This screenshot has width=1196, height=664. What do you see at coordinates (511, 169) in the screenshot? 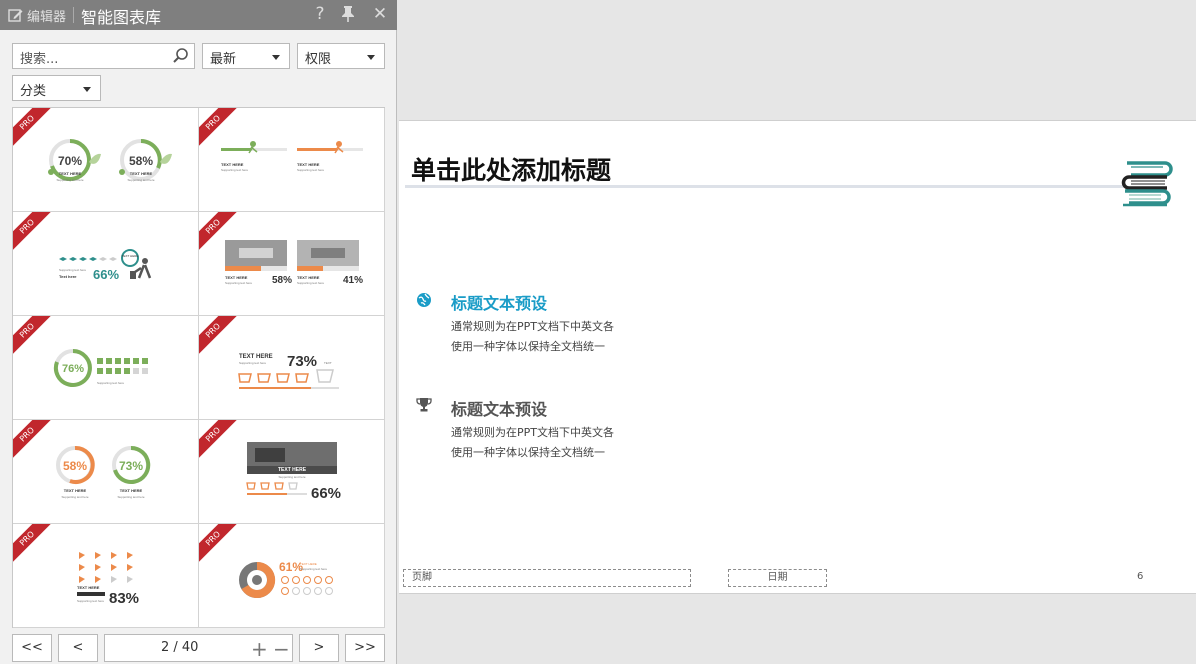
I see `slide-title: 单击此处添加标题` at bounding box center [511, 169].